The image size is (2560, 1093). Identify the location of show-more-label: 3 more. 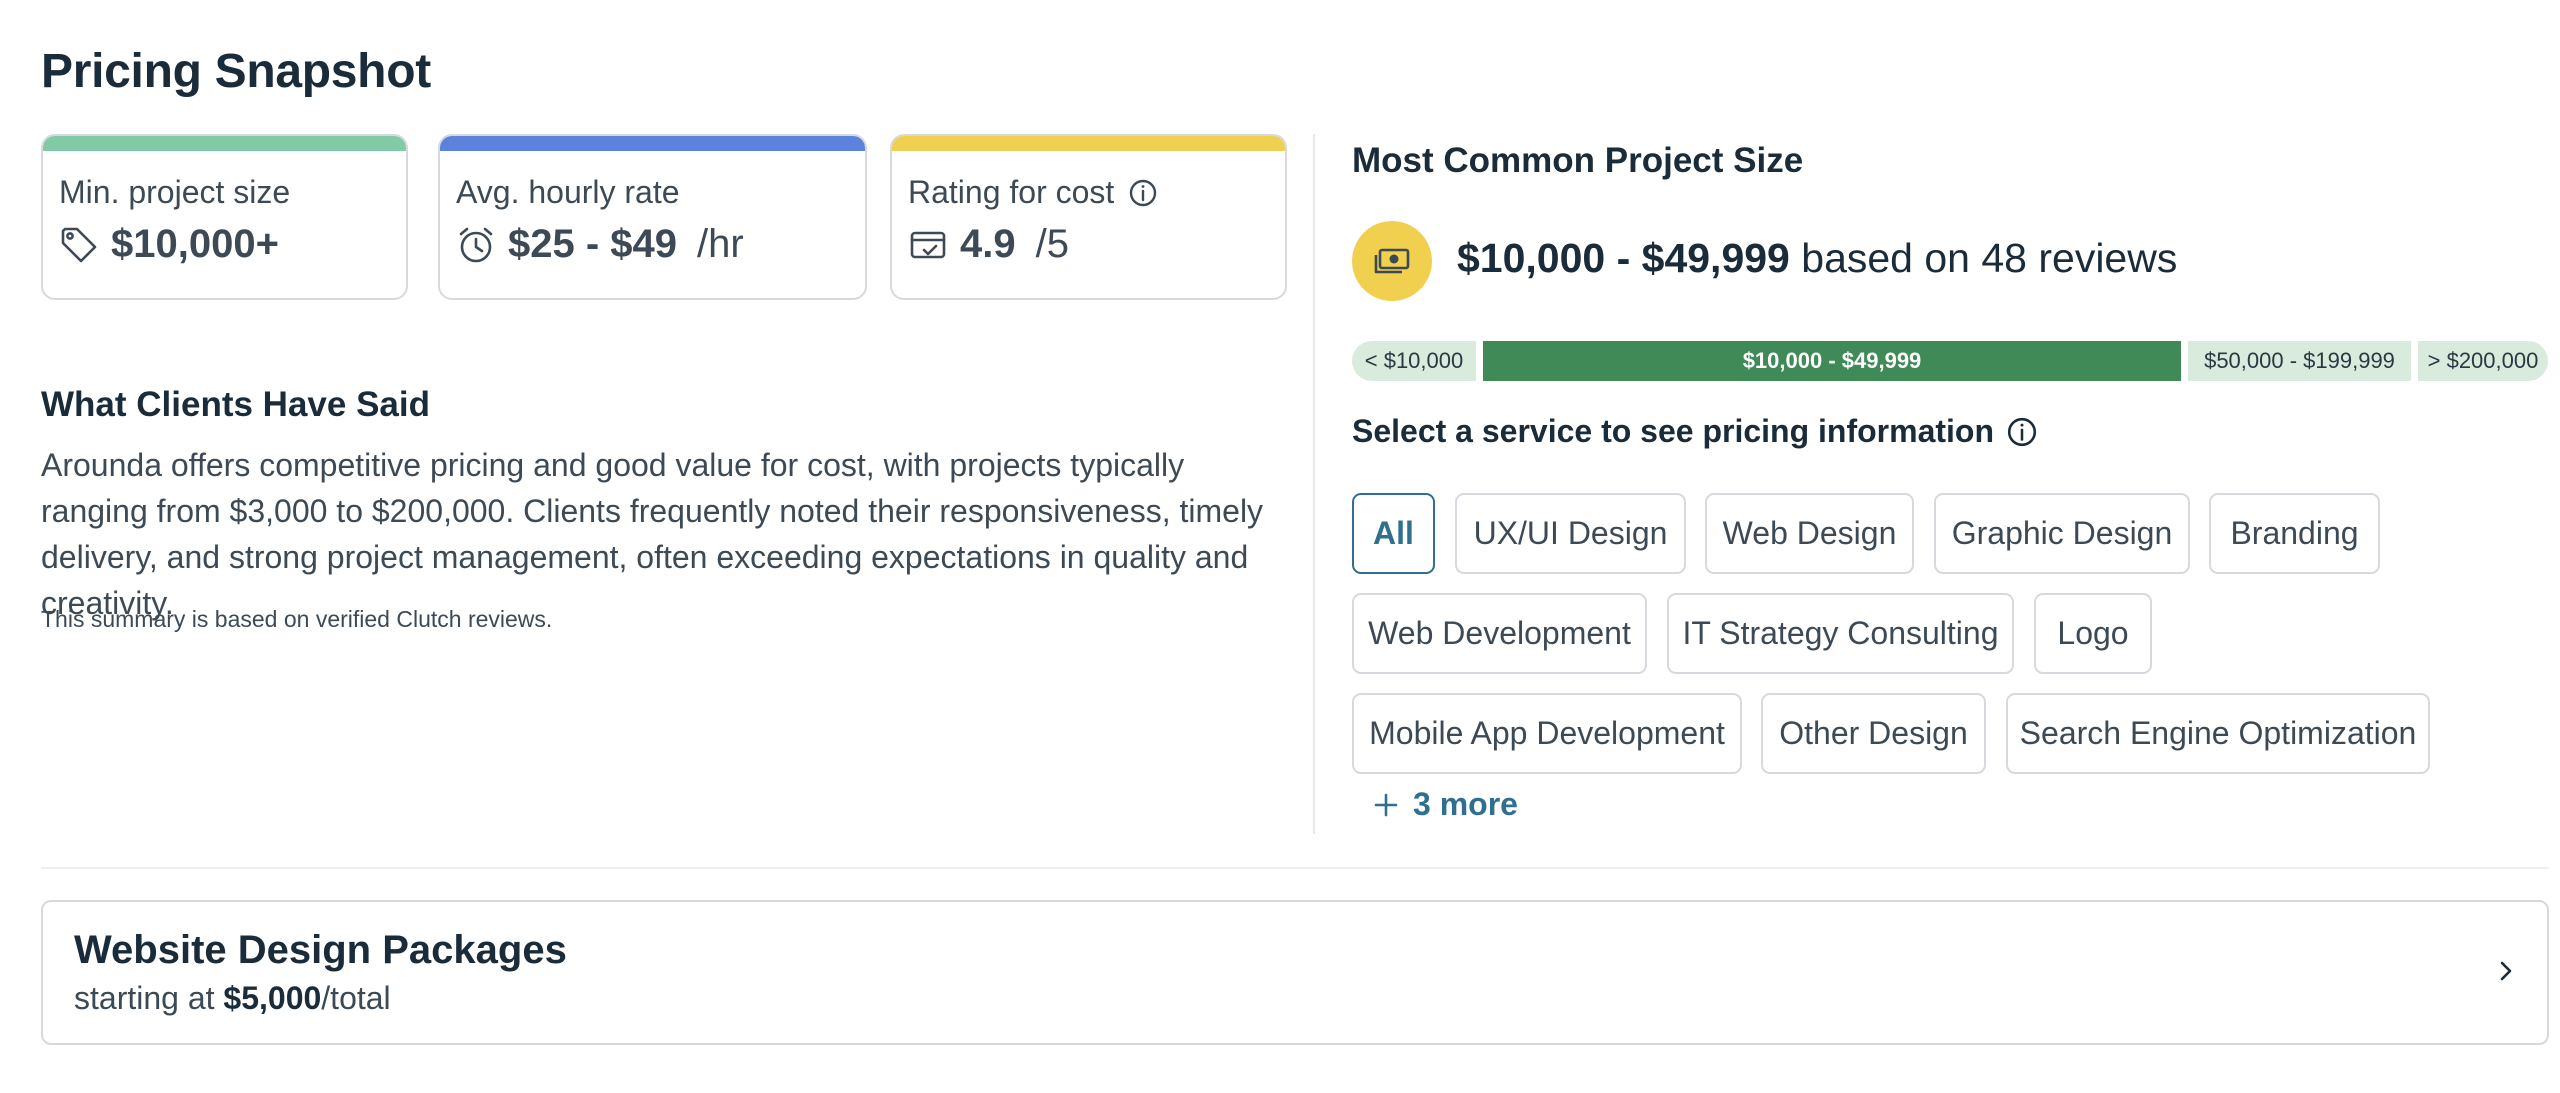
(1465, 804).